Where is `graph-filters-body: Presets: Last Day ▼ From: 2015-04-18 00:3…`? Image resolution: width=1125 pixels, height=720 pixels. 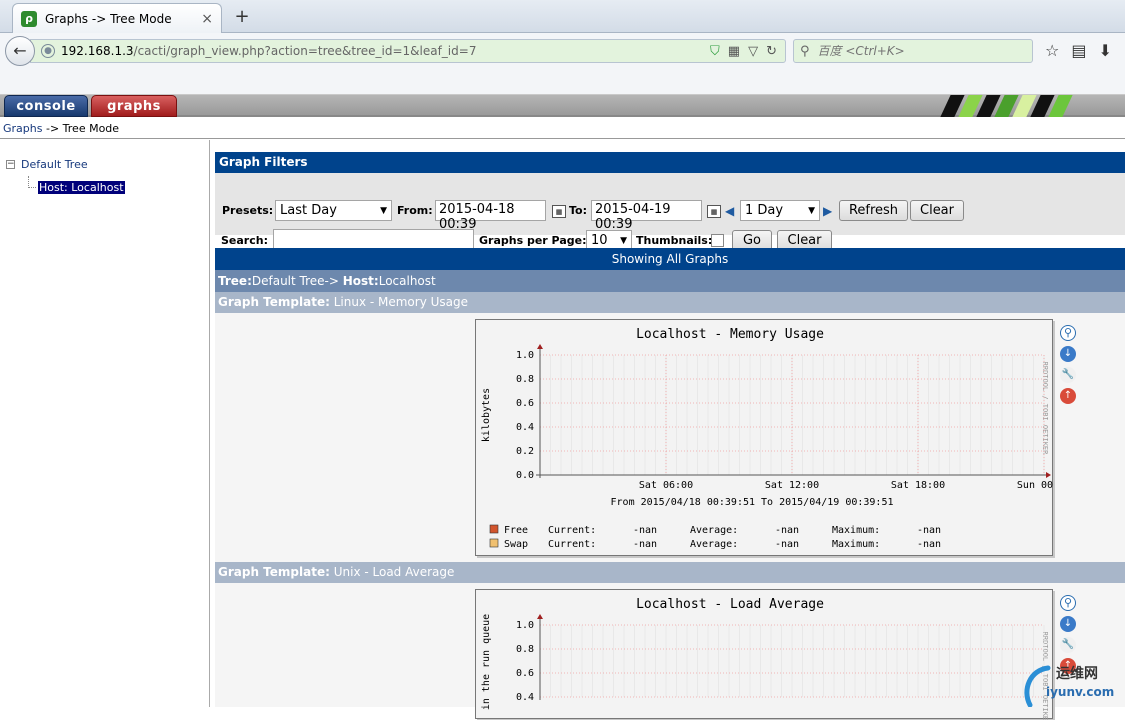
graph-filters-body: Presets: Last Day ▼ From: 2015-04-18 00:3… is located at coordinates (670, 212).